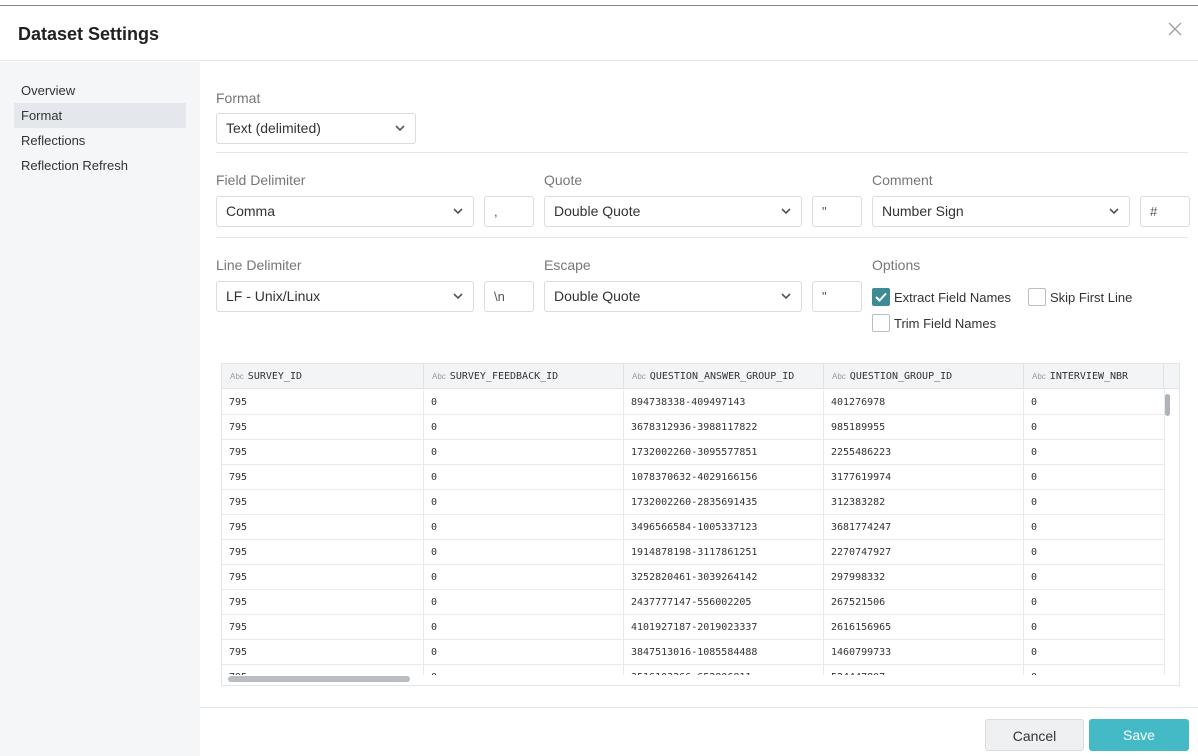 This screenshot has height=756, width=1198. I want to click on comment-value: Number Sign, so click(923, 211).